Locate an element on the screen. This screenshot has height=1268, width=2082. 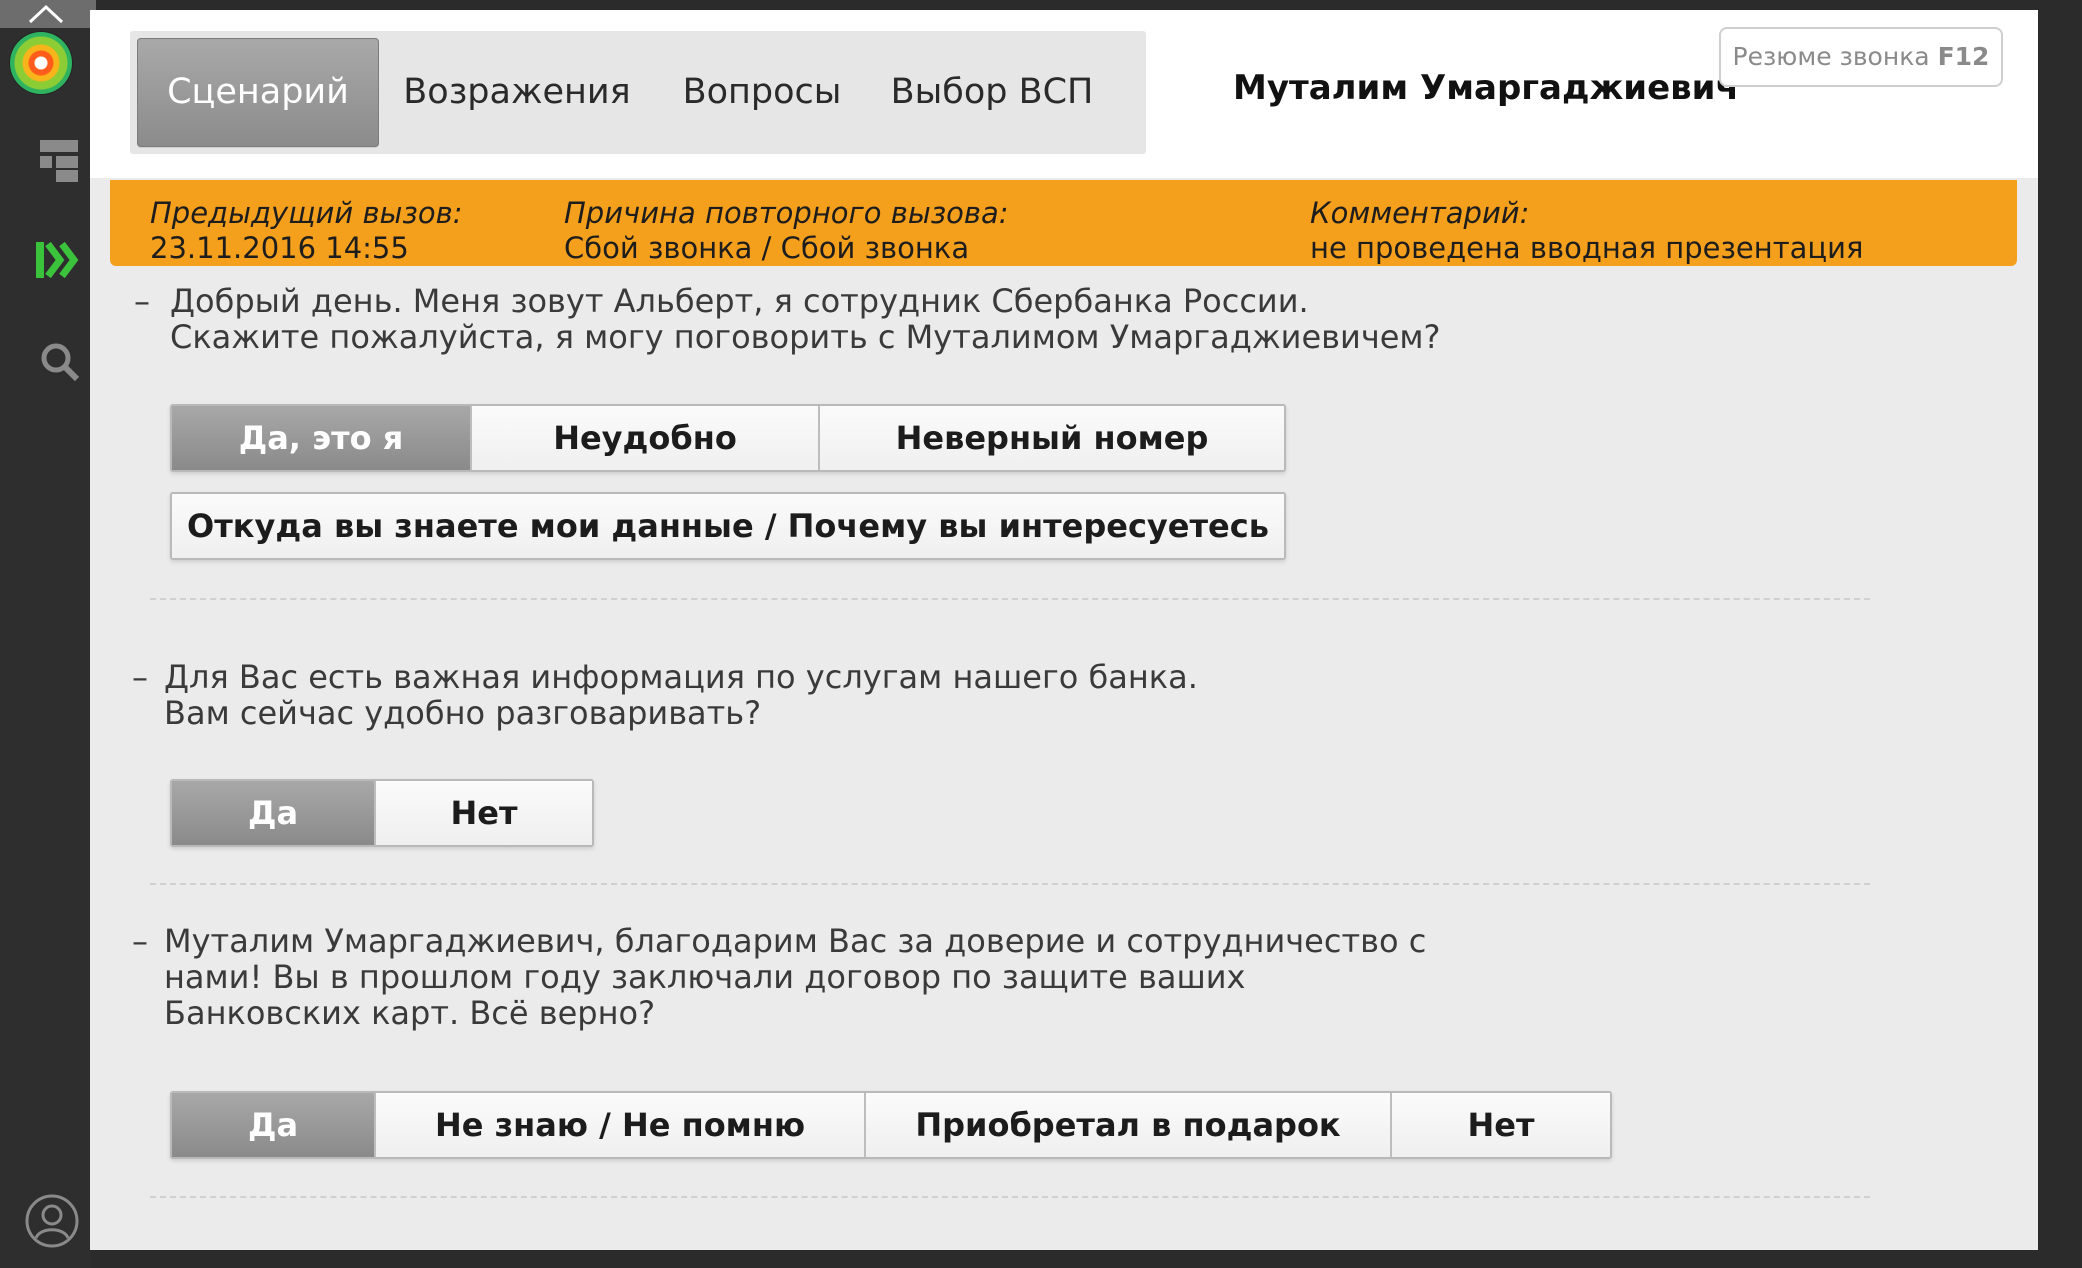
previous-call-value: 23.11.2016 14:55 is located at coordinates (279, 248).